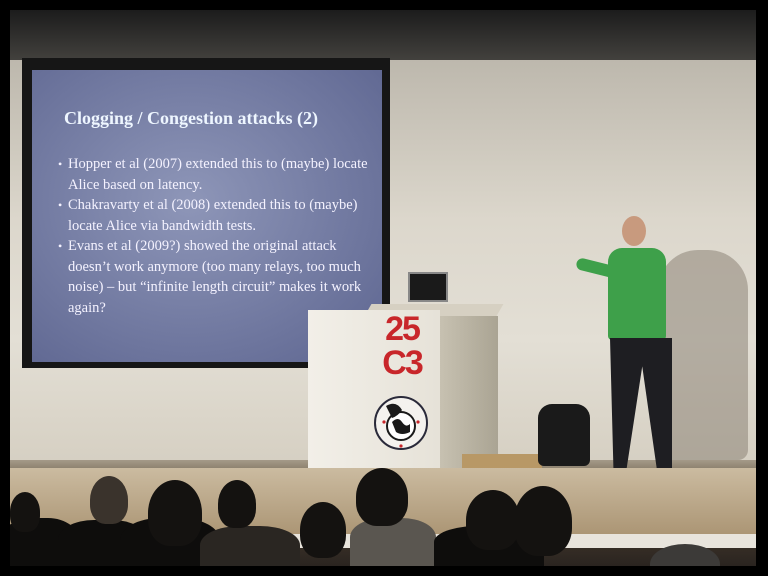  Describe the element at coordinates (468, 396) in the screenshot. I see `podium-side` at that location.